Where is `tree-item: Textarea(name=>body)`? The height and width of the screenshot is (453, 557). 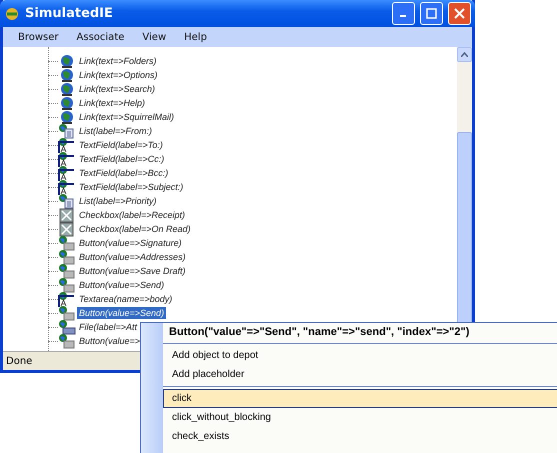 tree-item: Textarea(name=>body) is located at coordinates (125, 299).